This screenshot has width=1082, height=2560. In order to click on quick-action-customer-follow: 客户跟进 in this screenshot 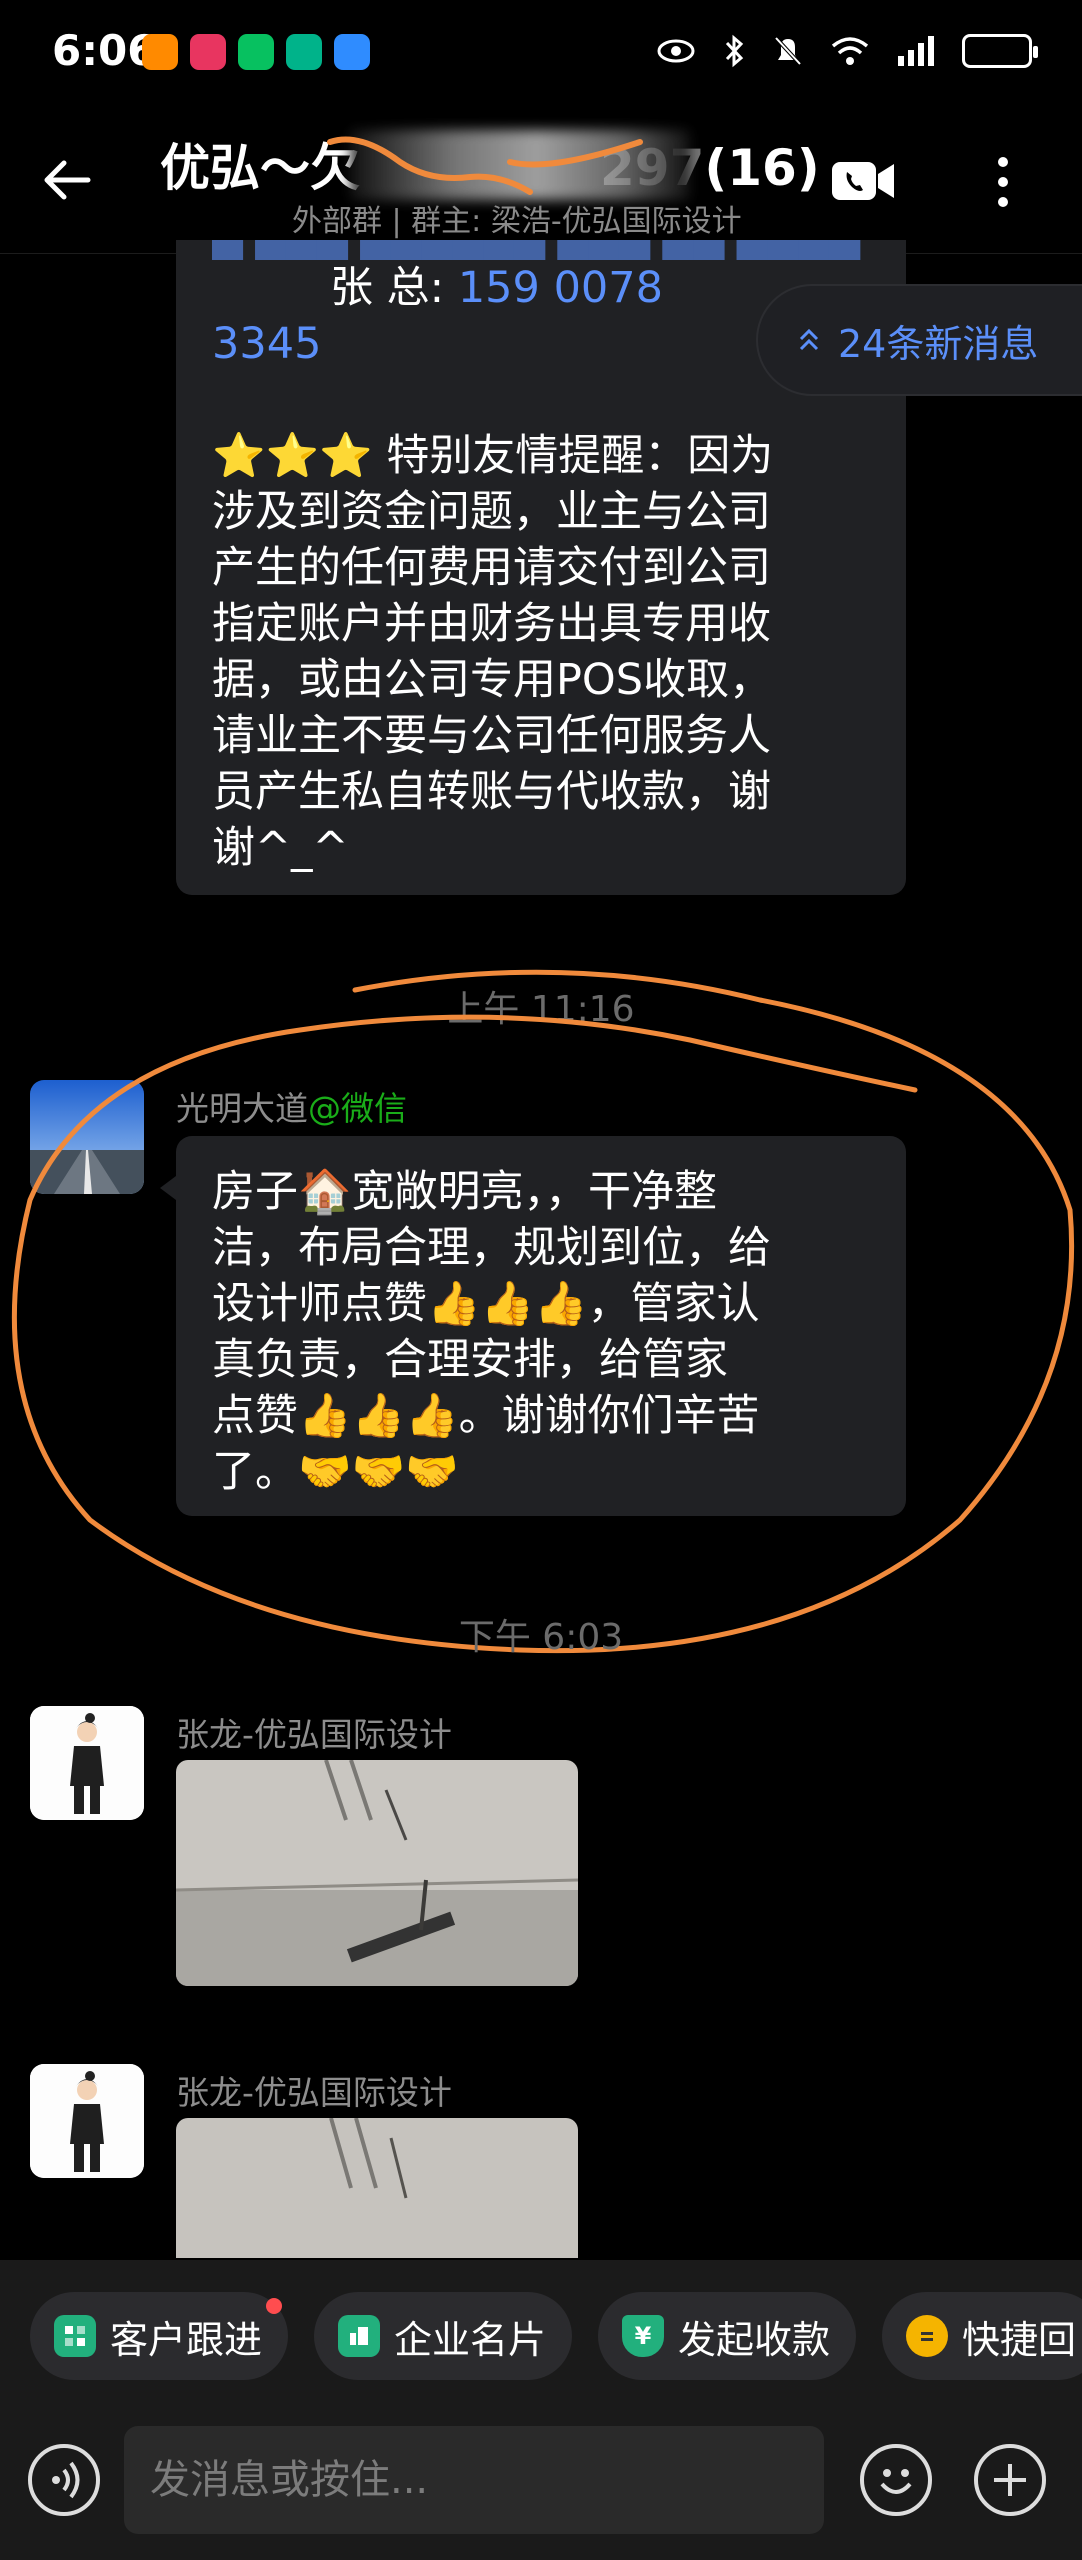, I will do `click(159, 2336)`.